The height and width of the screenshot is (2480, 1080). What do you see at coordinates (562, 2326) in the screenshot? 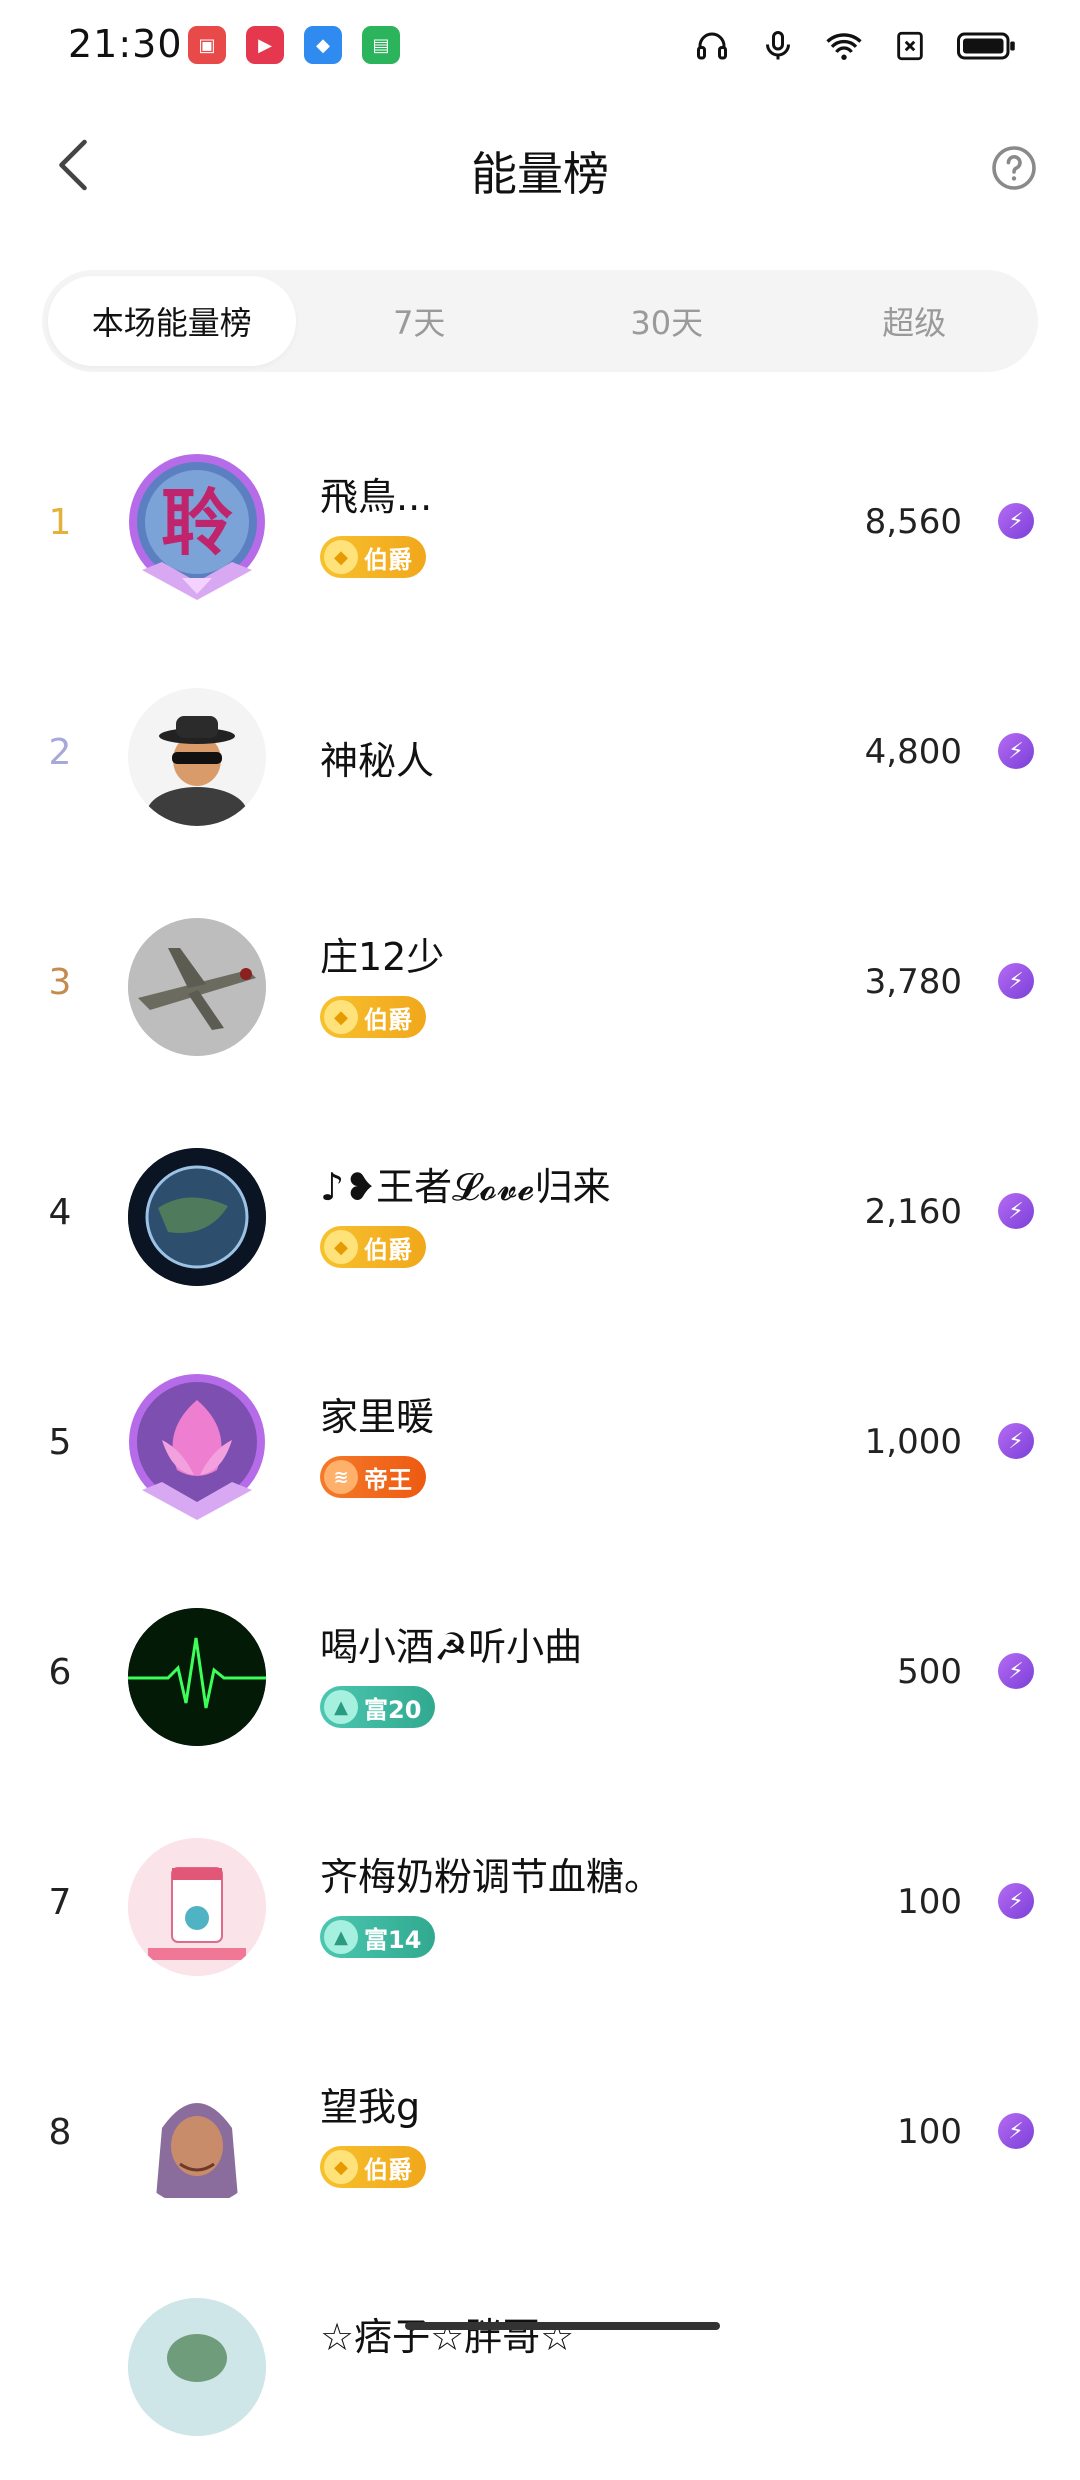
I see `home-indicator` at bounding box center [562, 2326].